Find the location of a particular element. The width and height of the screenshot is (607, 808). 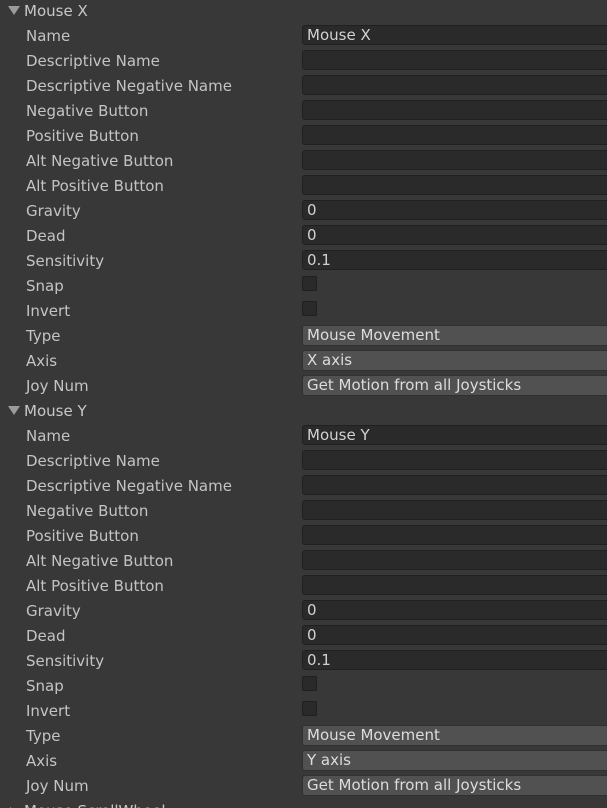

axis-foldout-title: Mouse Y is located at coordinates (55, 411).